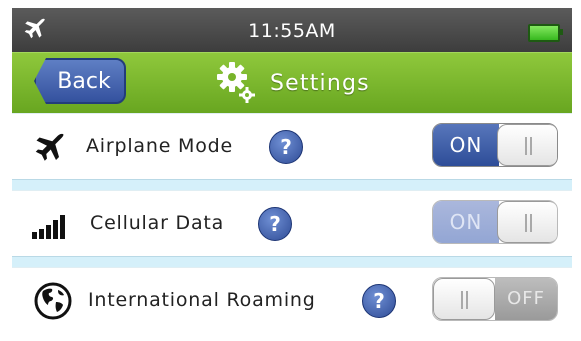 The height and width of the screenshot is (341, 581). What do you see at coordinates (157, 223) in the screenshot?
I see `setting-label: Cellular Data` at bounding box center [157, 223].